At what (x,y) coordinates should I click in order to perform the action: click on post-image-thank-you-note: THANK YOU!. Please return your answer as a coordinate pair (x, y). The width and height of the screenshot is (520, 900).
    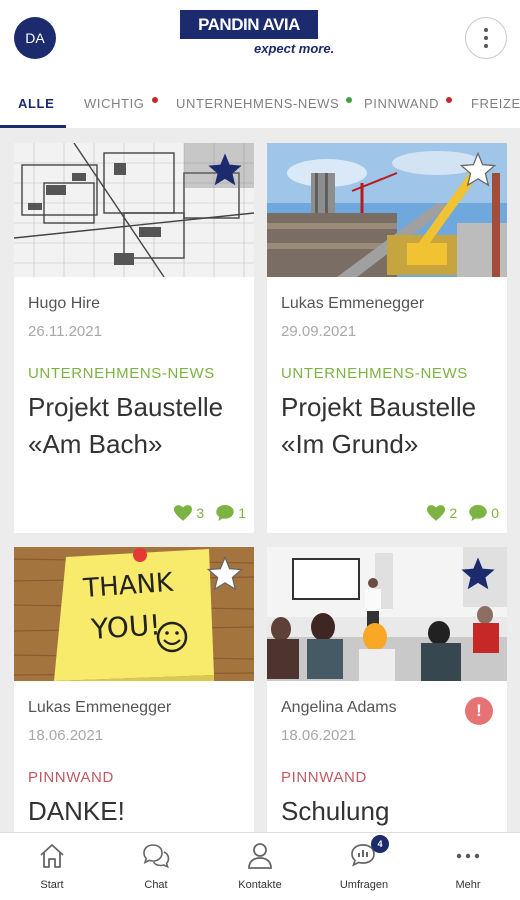
    Looking at the image, I should click on (134, 614).